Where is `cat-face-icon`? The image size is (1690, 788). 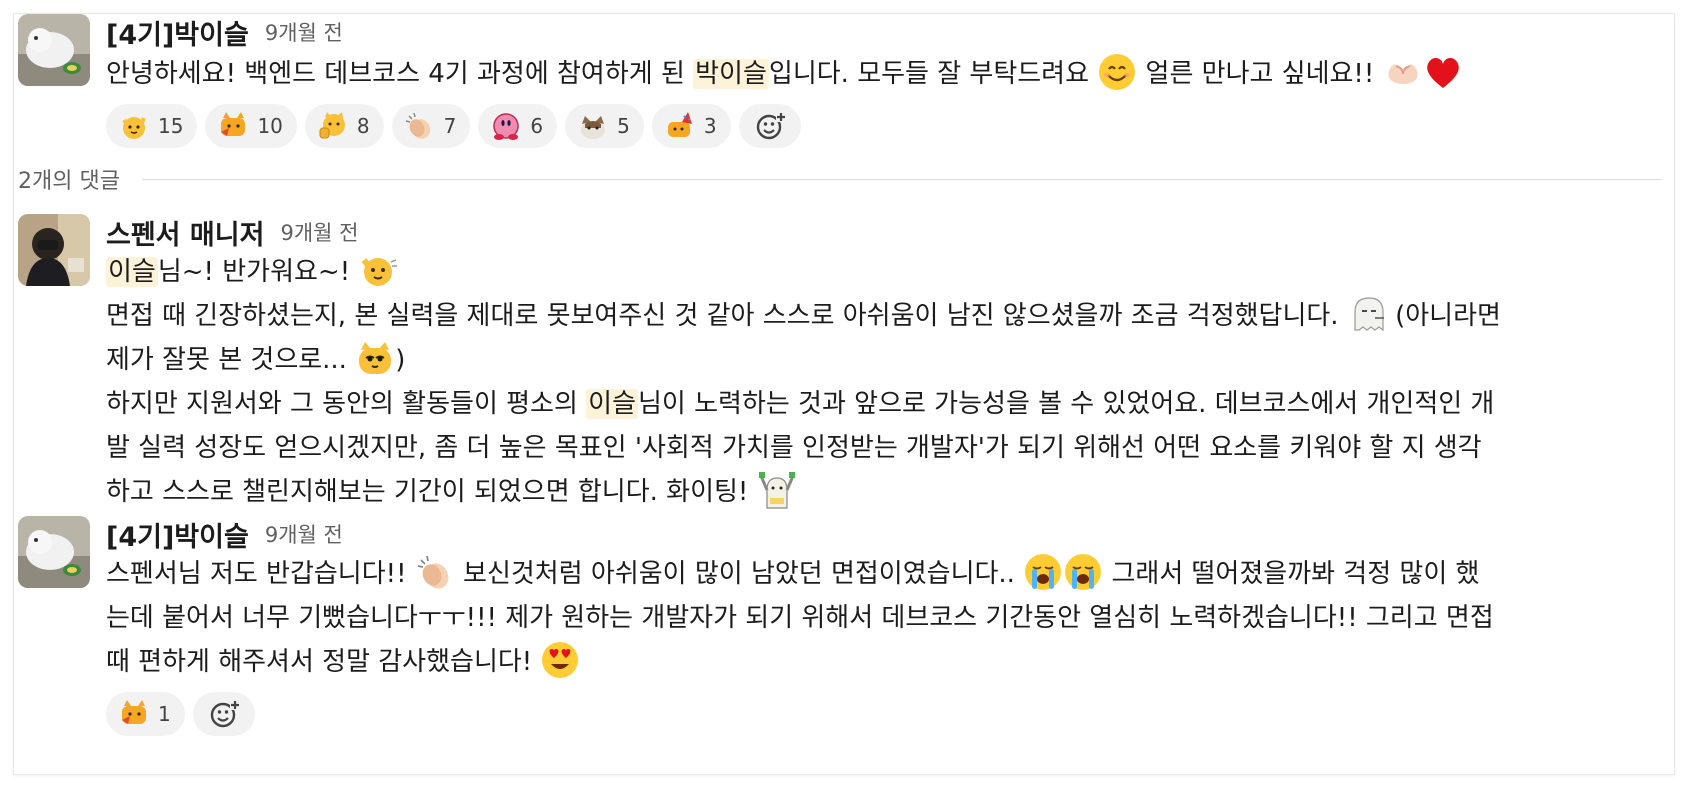
cat-face-icon is located at coordinates (593, 126).